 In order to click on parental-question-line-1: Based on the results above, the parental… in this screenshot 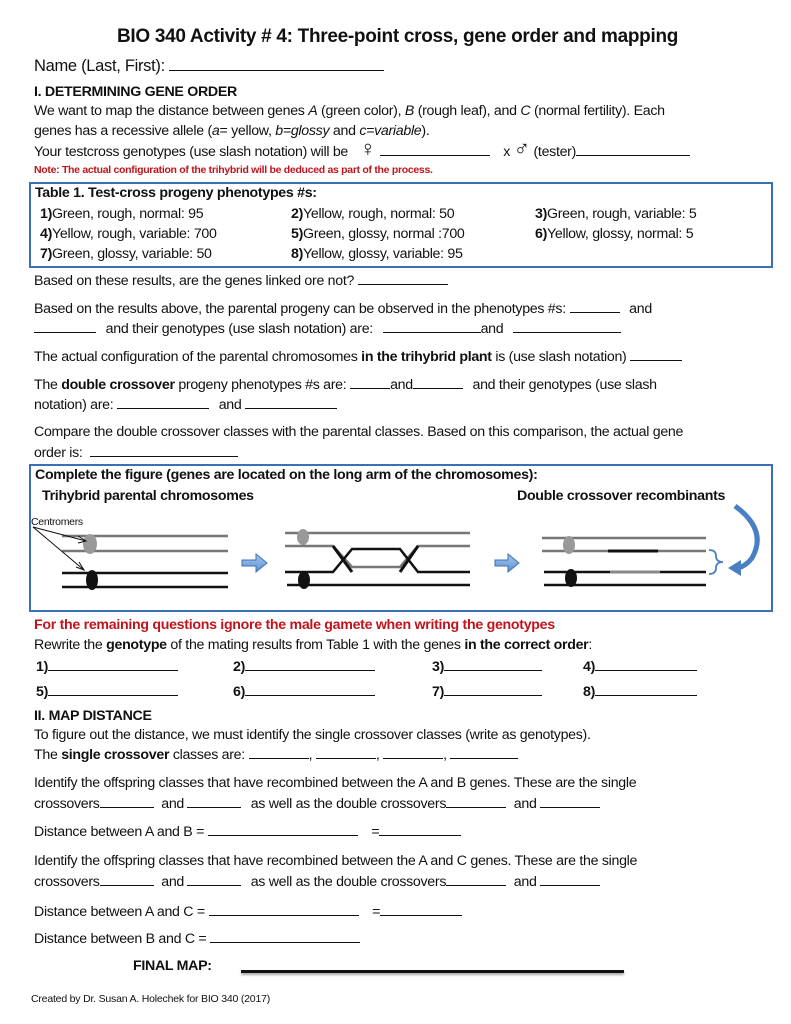, I will do `click(343, 308)`.